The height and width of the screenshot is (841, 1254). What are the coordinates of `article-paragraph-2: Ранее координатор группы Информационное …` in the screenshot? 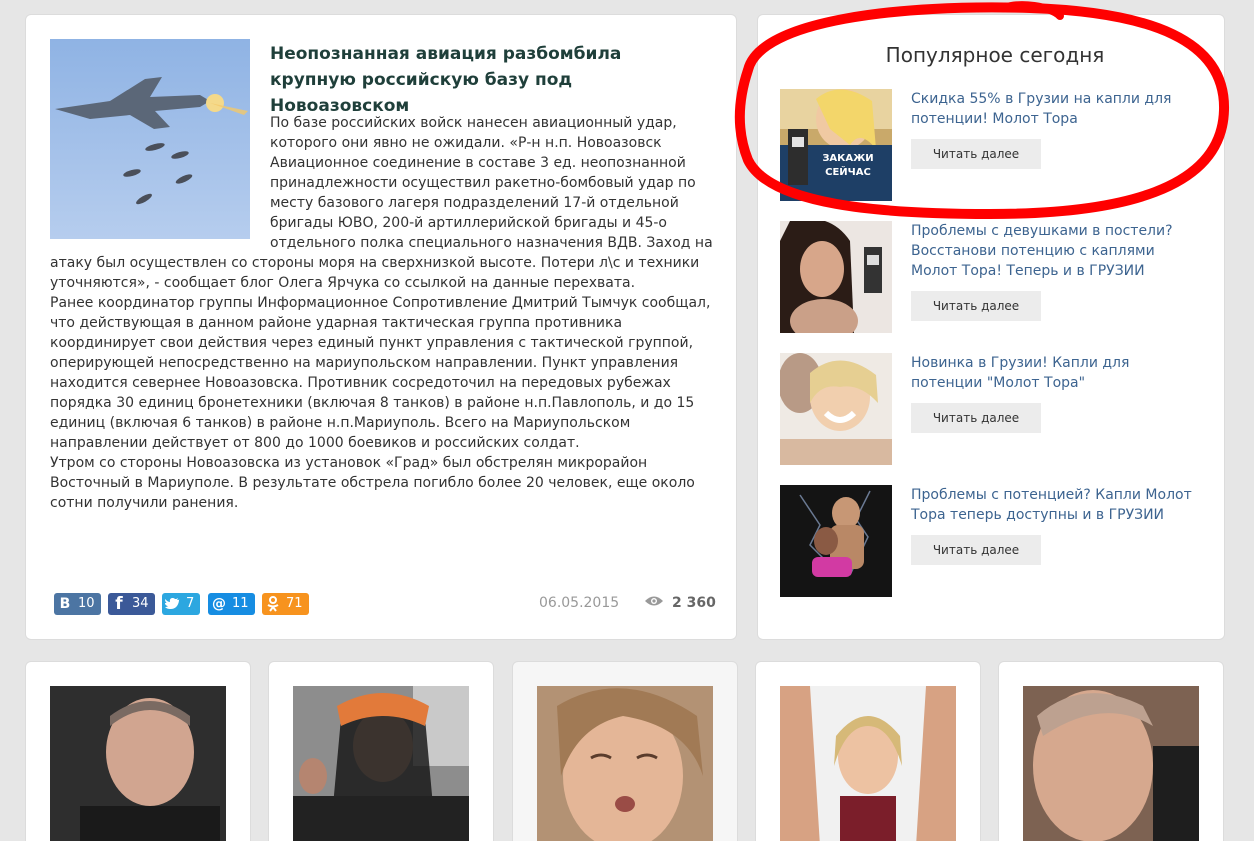 It's located at (380, 373).